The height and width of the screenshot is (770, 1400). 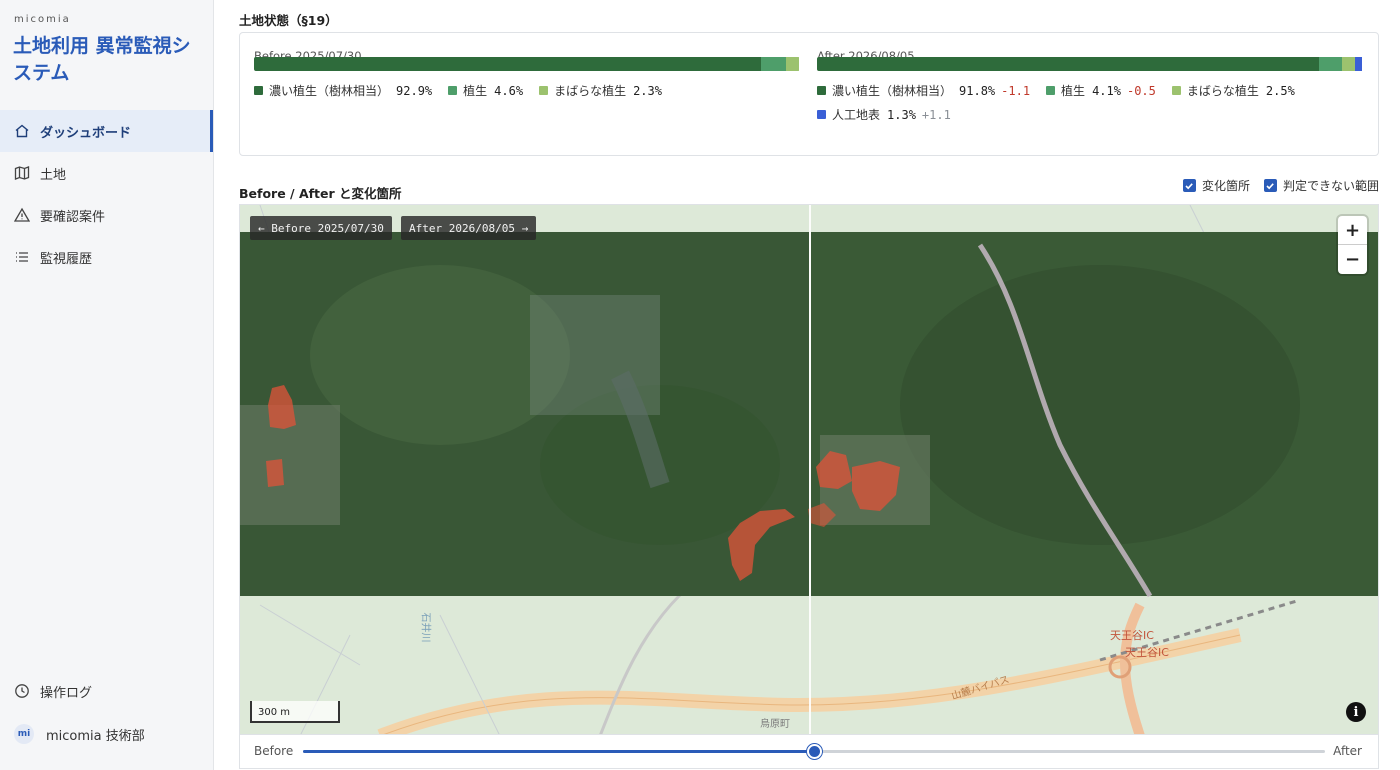 I want to click on legend-delta: -1.1, so click(x=1016, y=90).